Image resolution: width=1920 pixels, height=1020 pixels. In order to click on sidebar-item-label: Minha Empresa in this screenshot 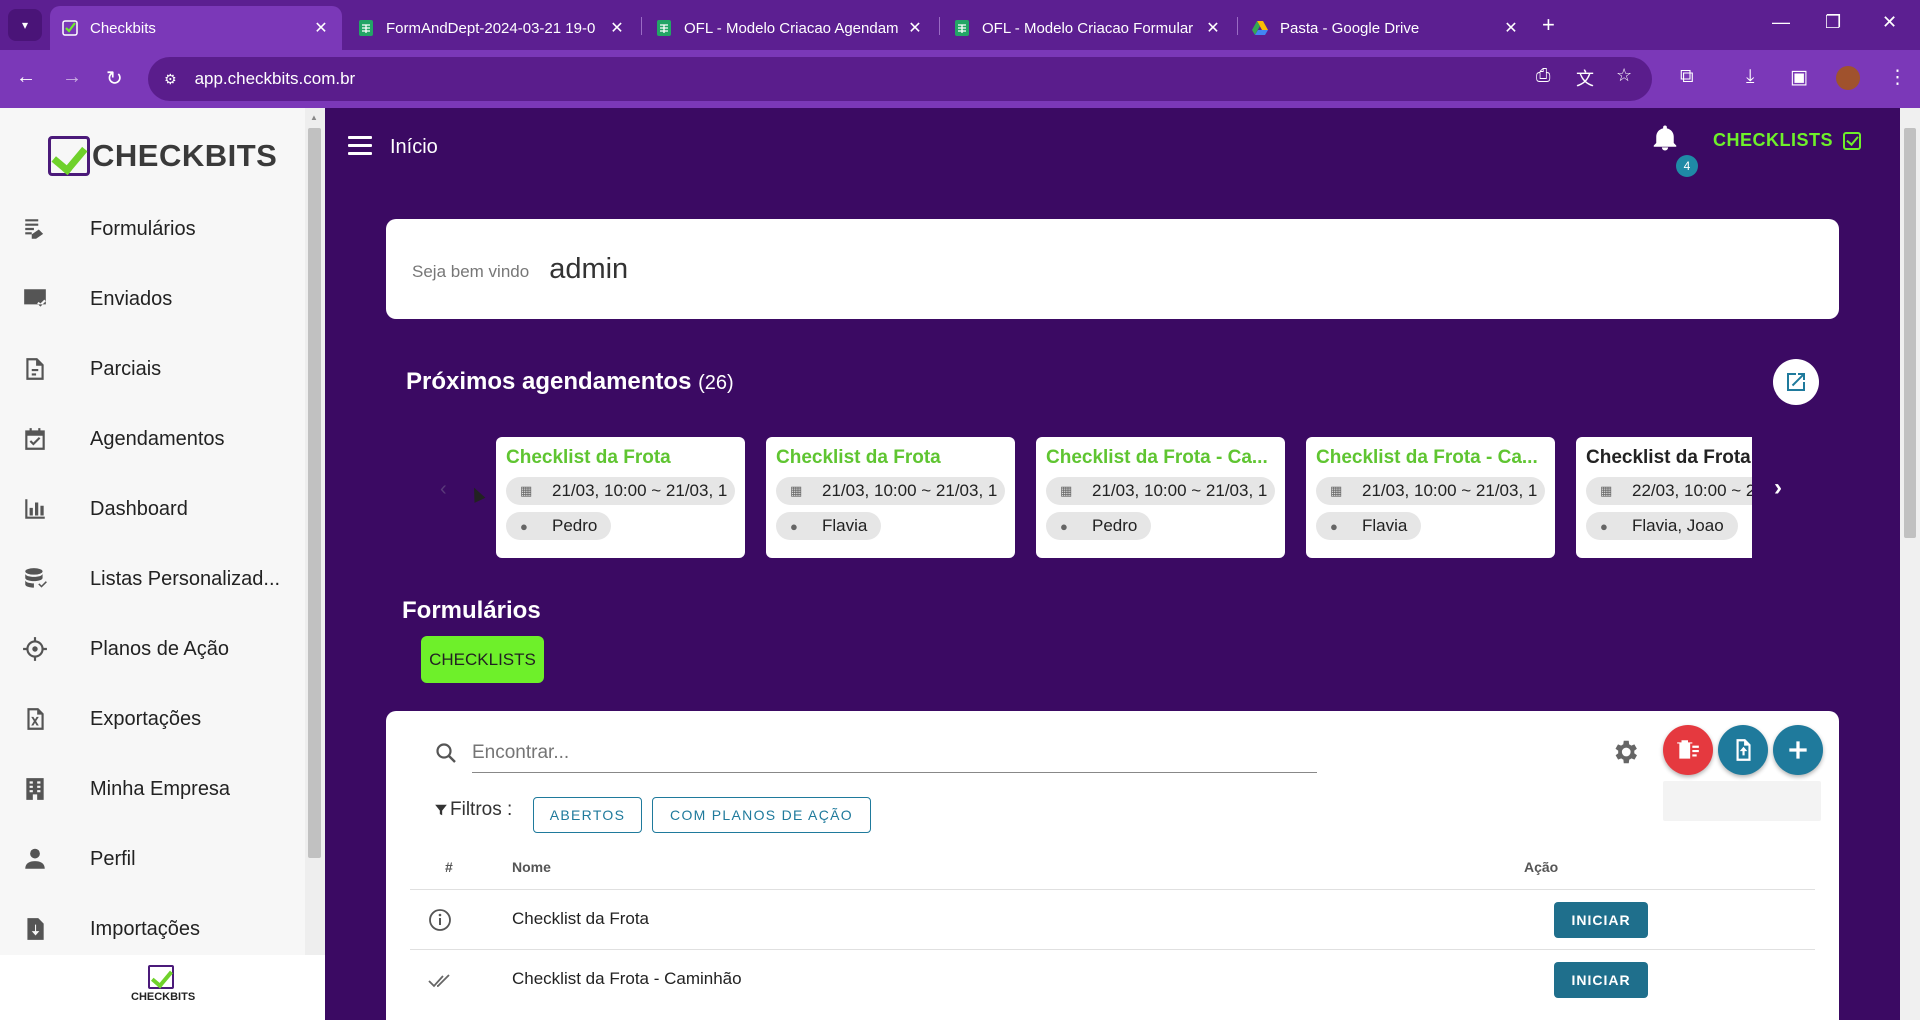, I will do `click(160, 788)`.